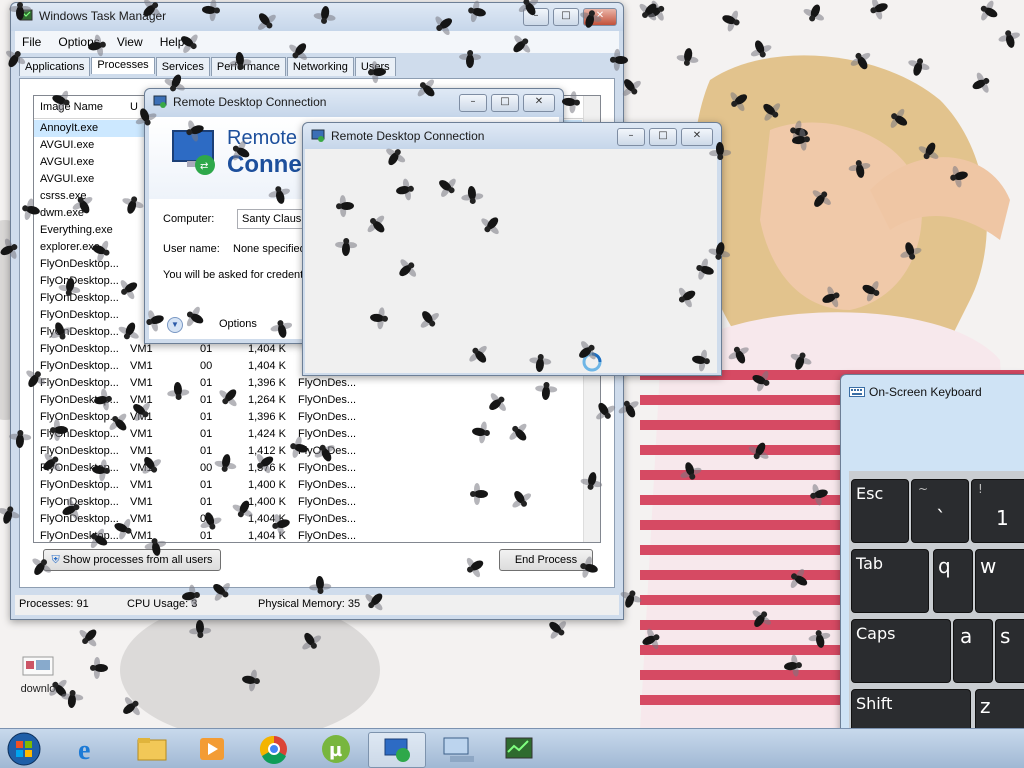  What do you see at coordinates (880, 511) in the screenshot?
I see `key-esc: Esc` at bounding box center [880, 511].